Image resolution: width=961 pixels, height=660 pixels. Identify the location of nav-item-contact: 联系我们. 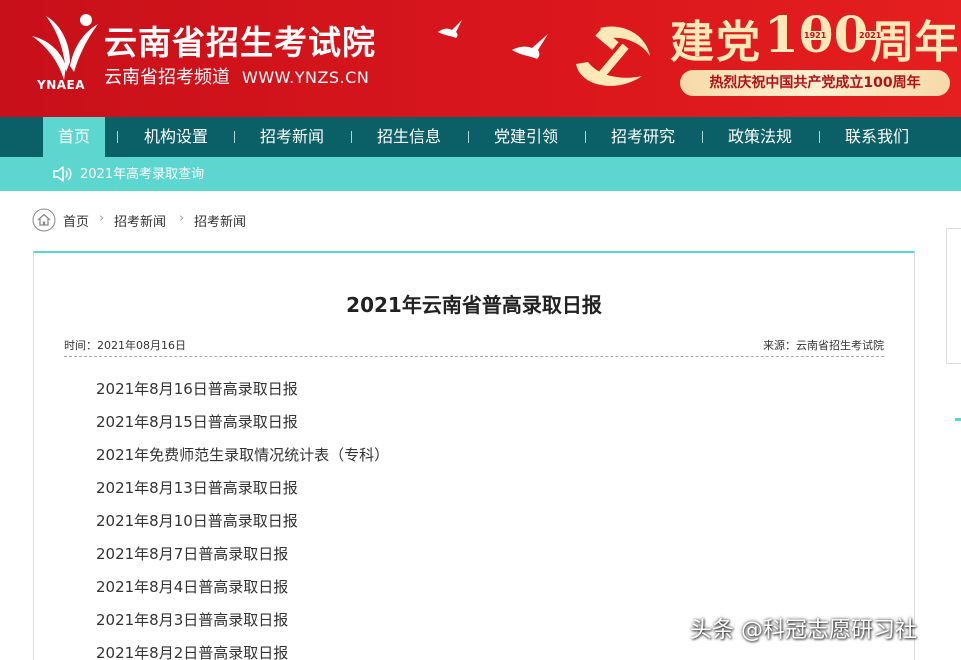
(877, 137).